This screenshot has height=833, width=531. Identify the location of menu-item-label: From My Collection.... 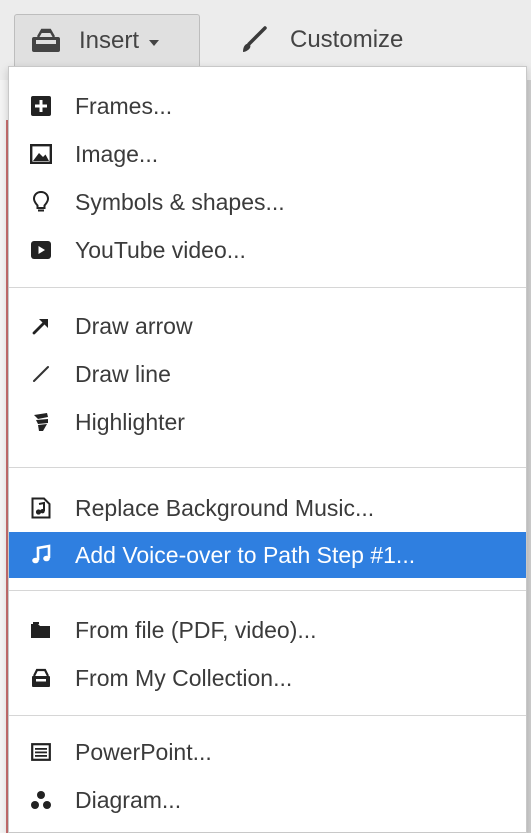
(184, 677).